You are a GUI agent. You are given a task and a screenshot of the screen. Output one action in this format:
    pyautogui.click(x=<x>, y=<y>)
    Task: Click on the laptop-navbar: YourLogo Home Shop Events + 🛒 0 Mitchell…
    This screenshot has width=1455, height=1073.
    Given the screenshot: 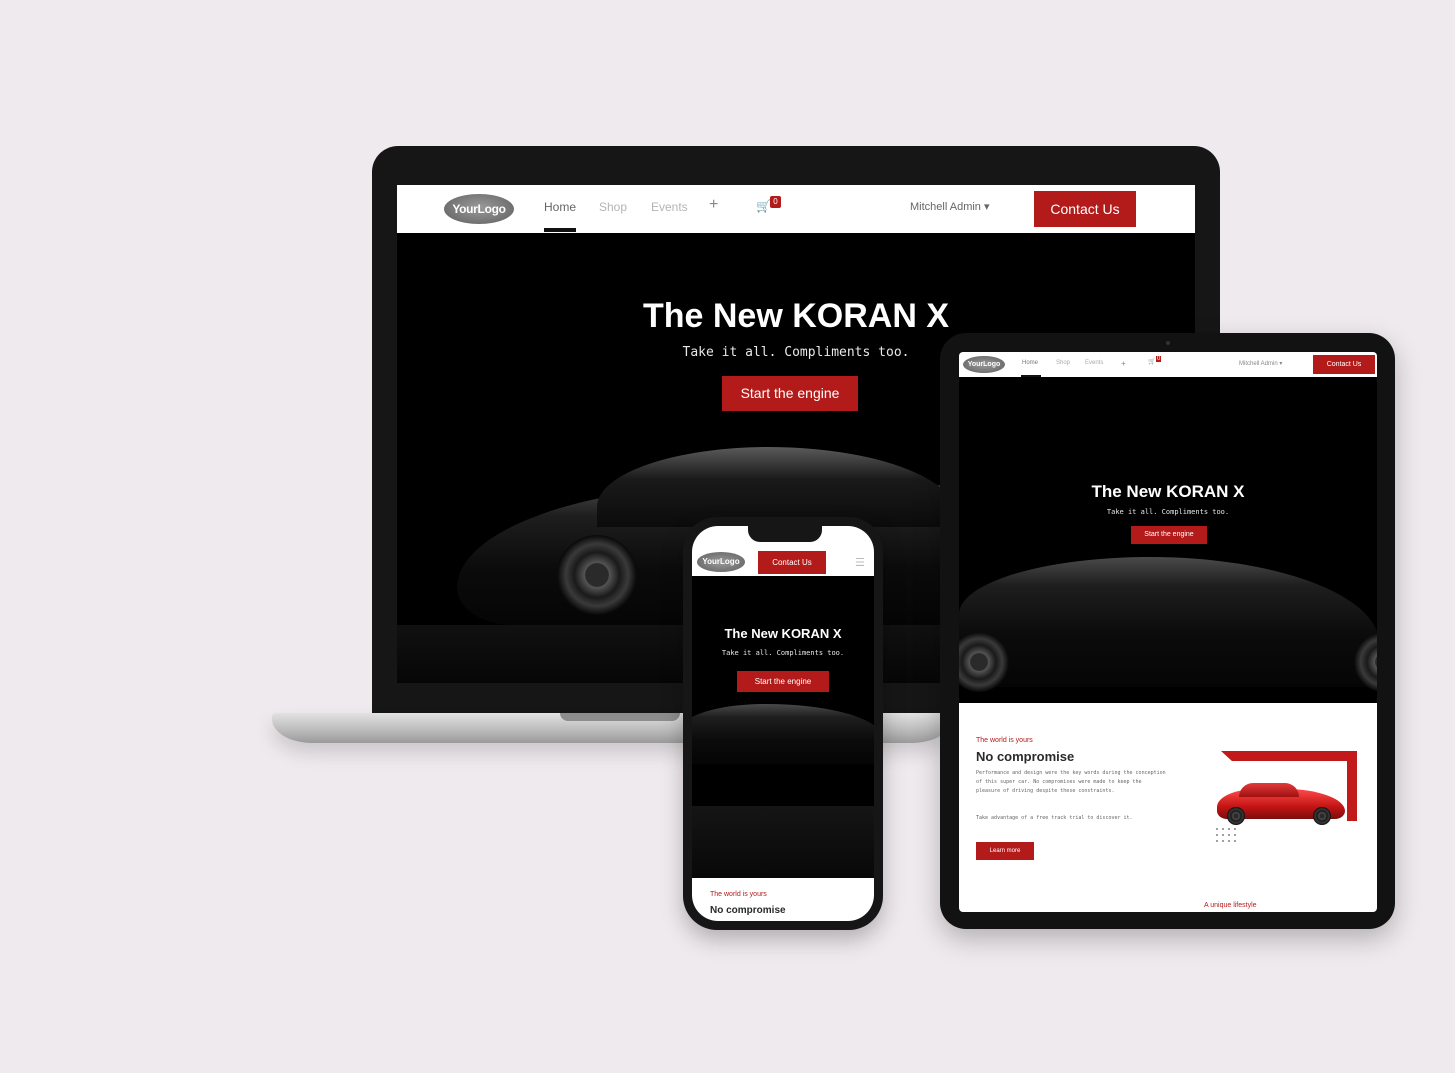 What is the action you would take?
    pyautogui.click(x=796, y=209)
    